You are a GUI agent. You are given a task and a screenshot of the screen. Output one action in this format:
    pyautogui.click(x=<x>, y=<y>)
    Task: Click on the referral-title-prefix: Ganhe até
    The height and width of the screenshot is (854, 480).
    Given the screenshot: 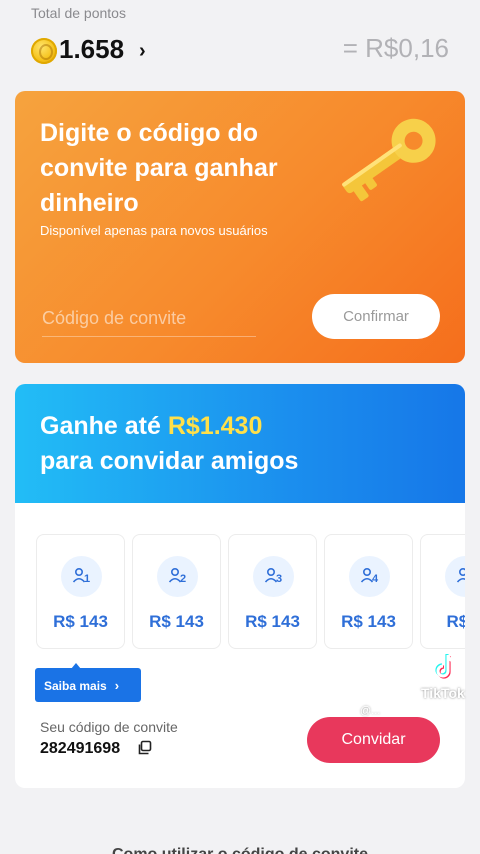 What is the action you would take?
    pyautogui.click(x=104, y=426)
    